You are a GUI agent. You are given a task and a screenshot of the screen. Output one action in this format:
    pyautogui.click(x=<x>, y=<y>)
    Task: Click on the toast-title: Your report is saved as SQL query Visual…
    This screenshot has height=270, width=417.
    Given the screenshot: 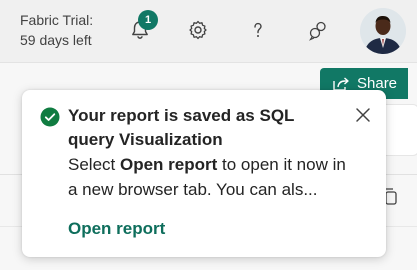 What is the action you would take?
    pyautogui.click(x=181, y=127)
    